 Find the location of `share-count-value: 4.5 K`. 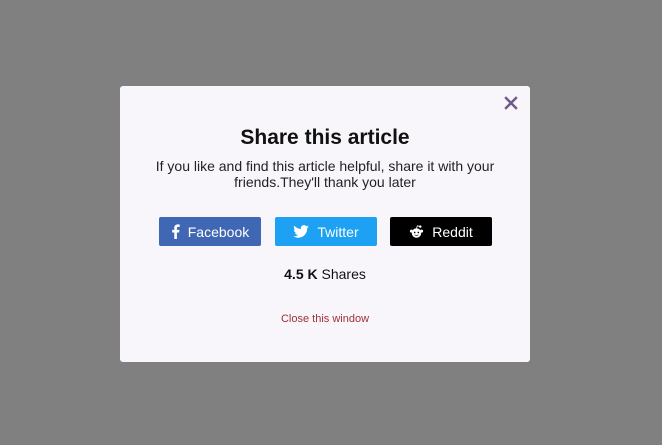

share-count-value: 4.5 K is located at coordinates (301, 274).